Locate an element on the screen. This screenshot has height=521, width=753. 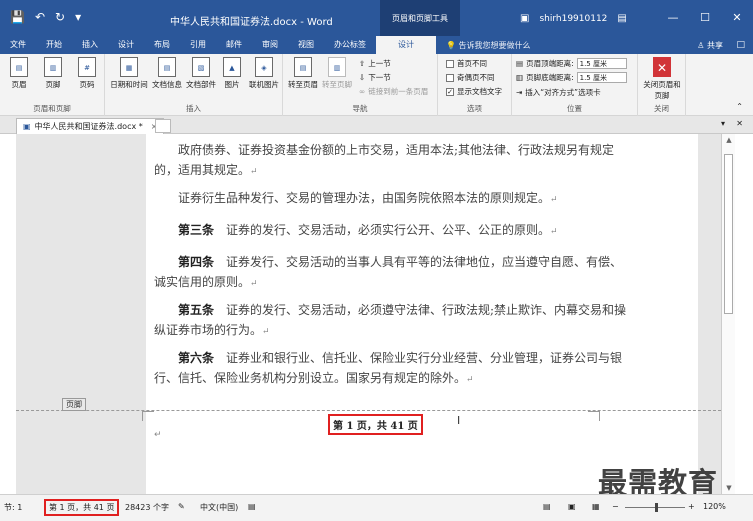
goto-header-button: ▤ 转至页眉 is located at coordinates (303, 73).